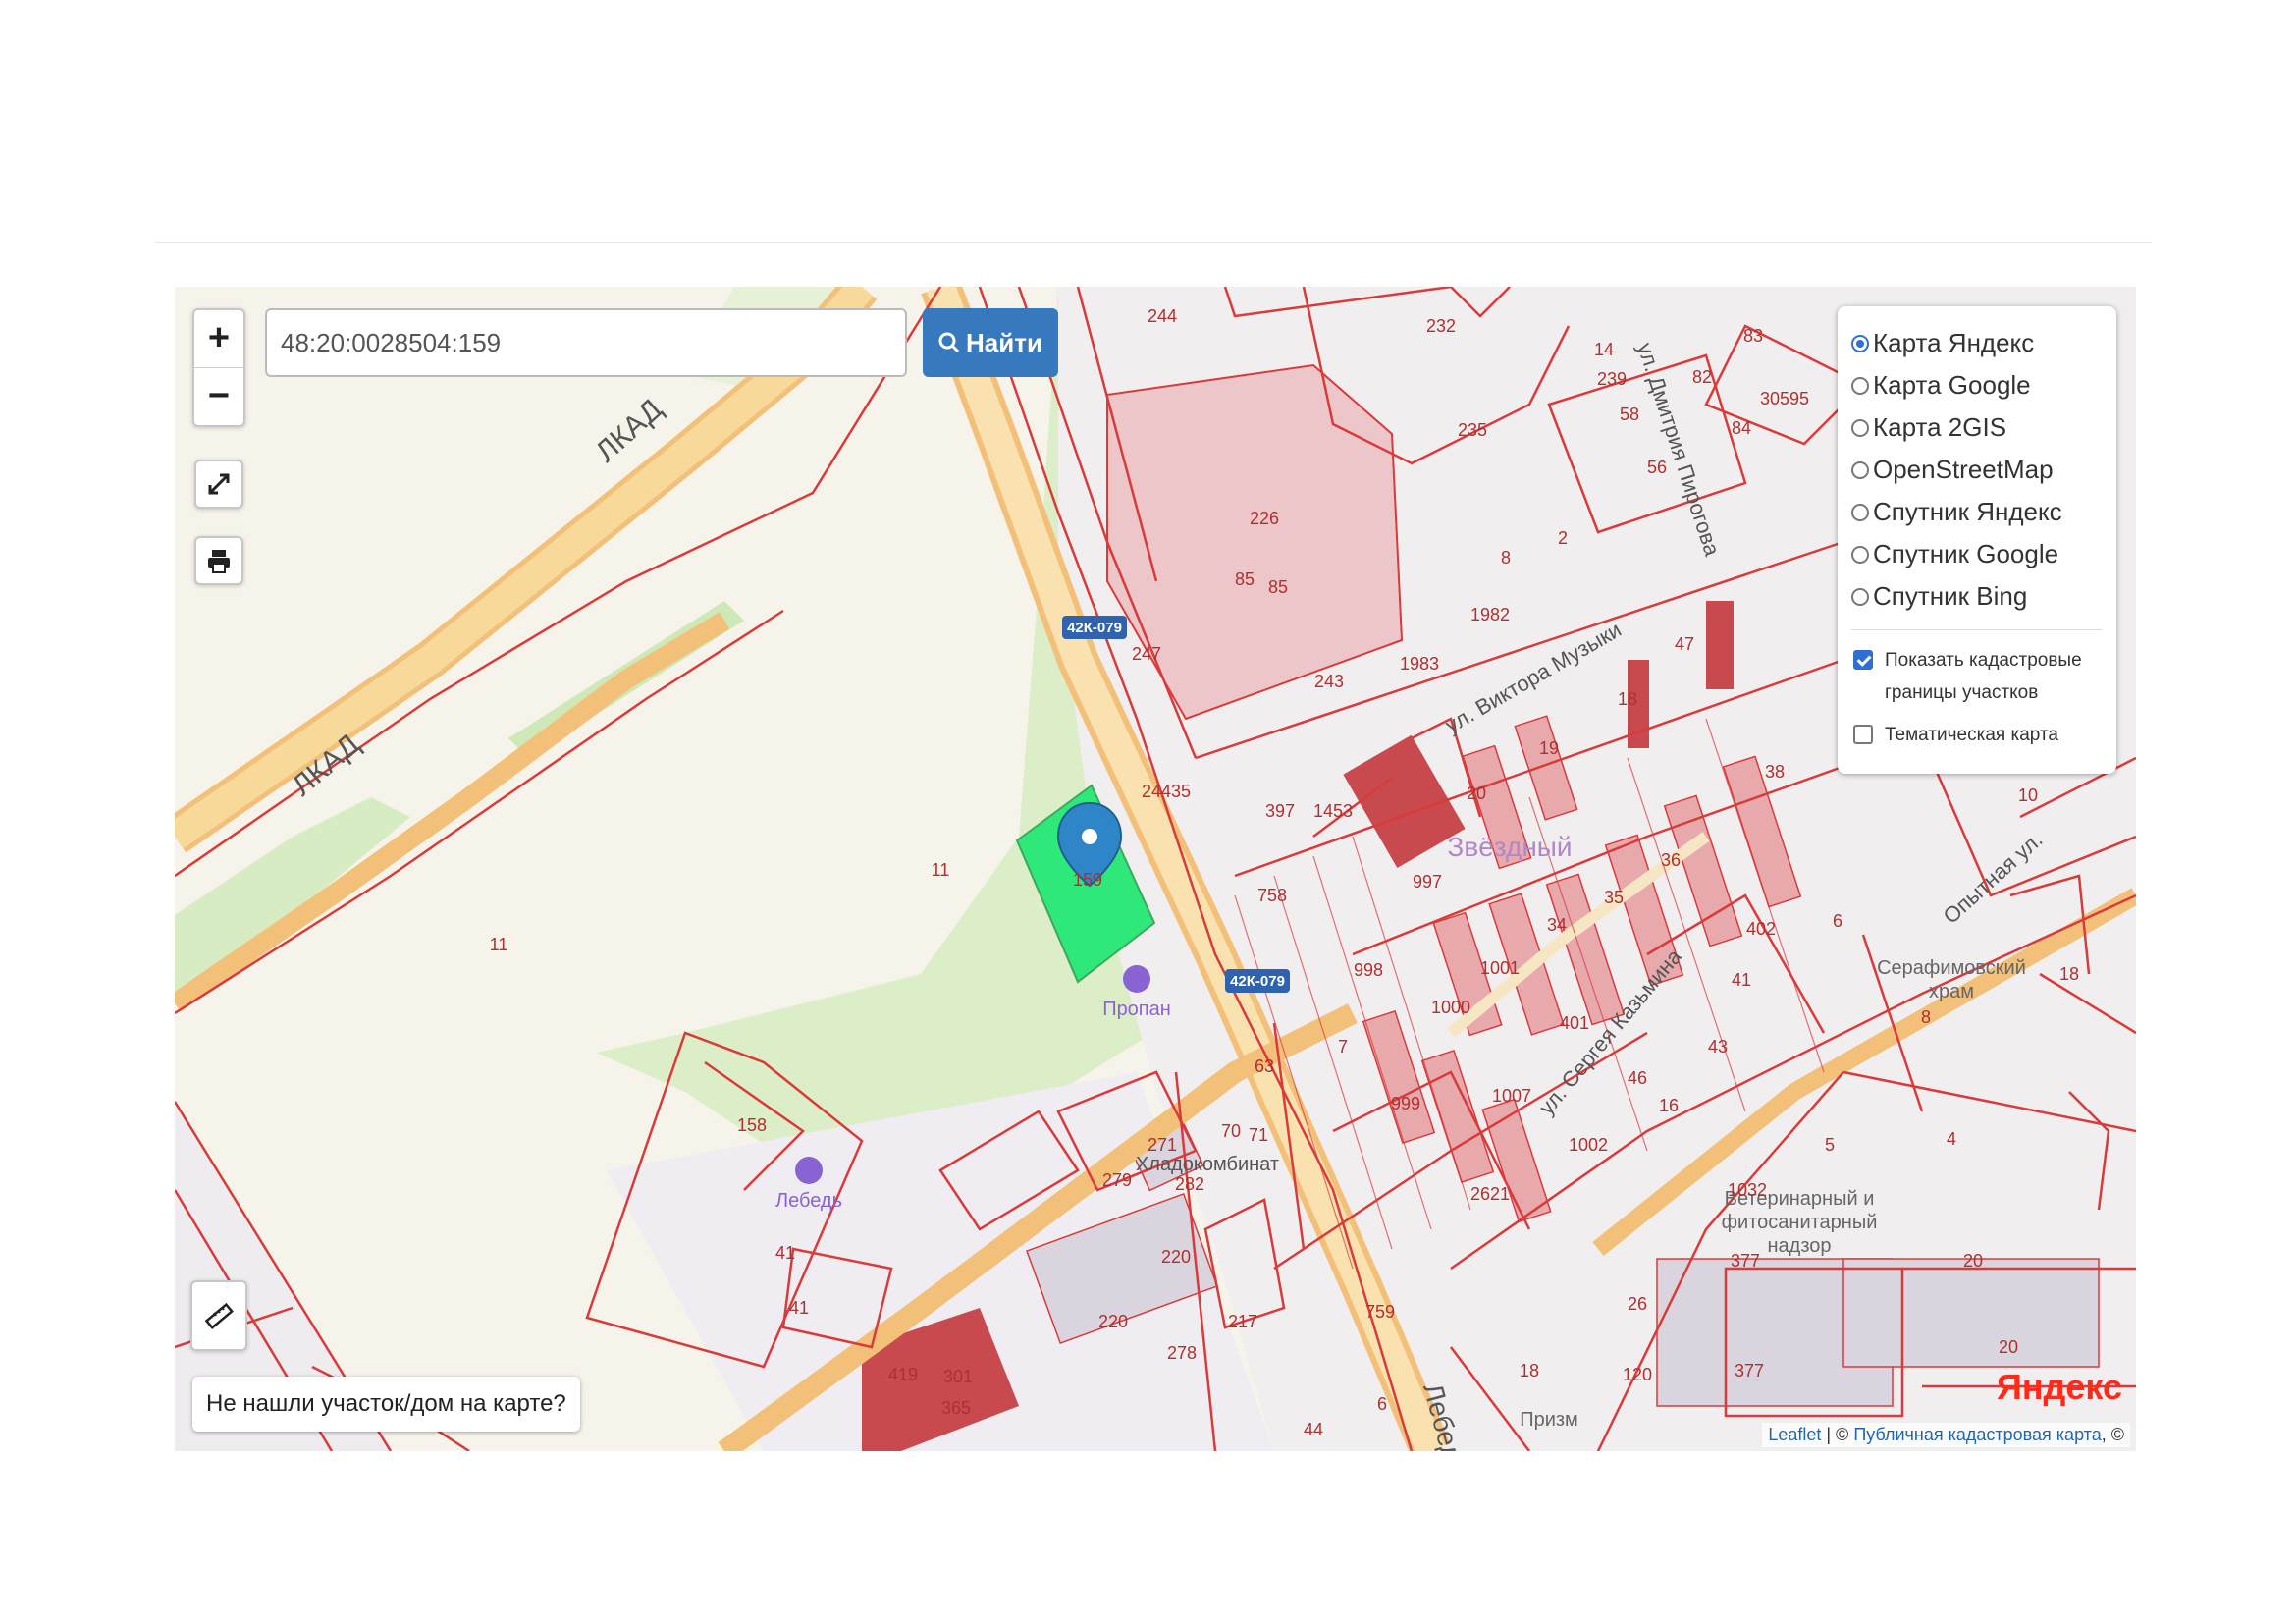 The width and height of the screenshot is (2296, 1624). I want to click on zoom-control: + −, so click(218, 367).